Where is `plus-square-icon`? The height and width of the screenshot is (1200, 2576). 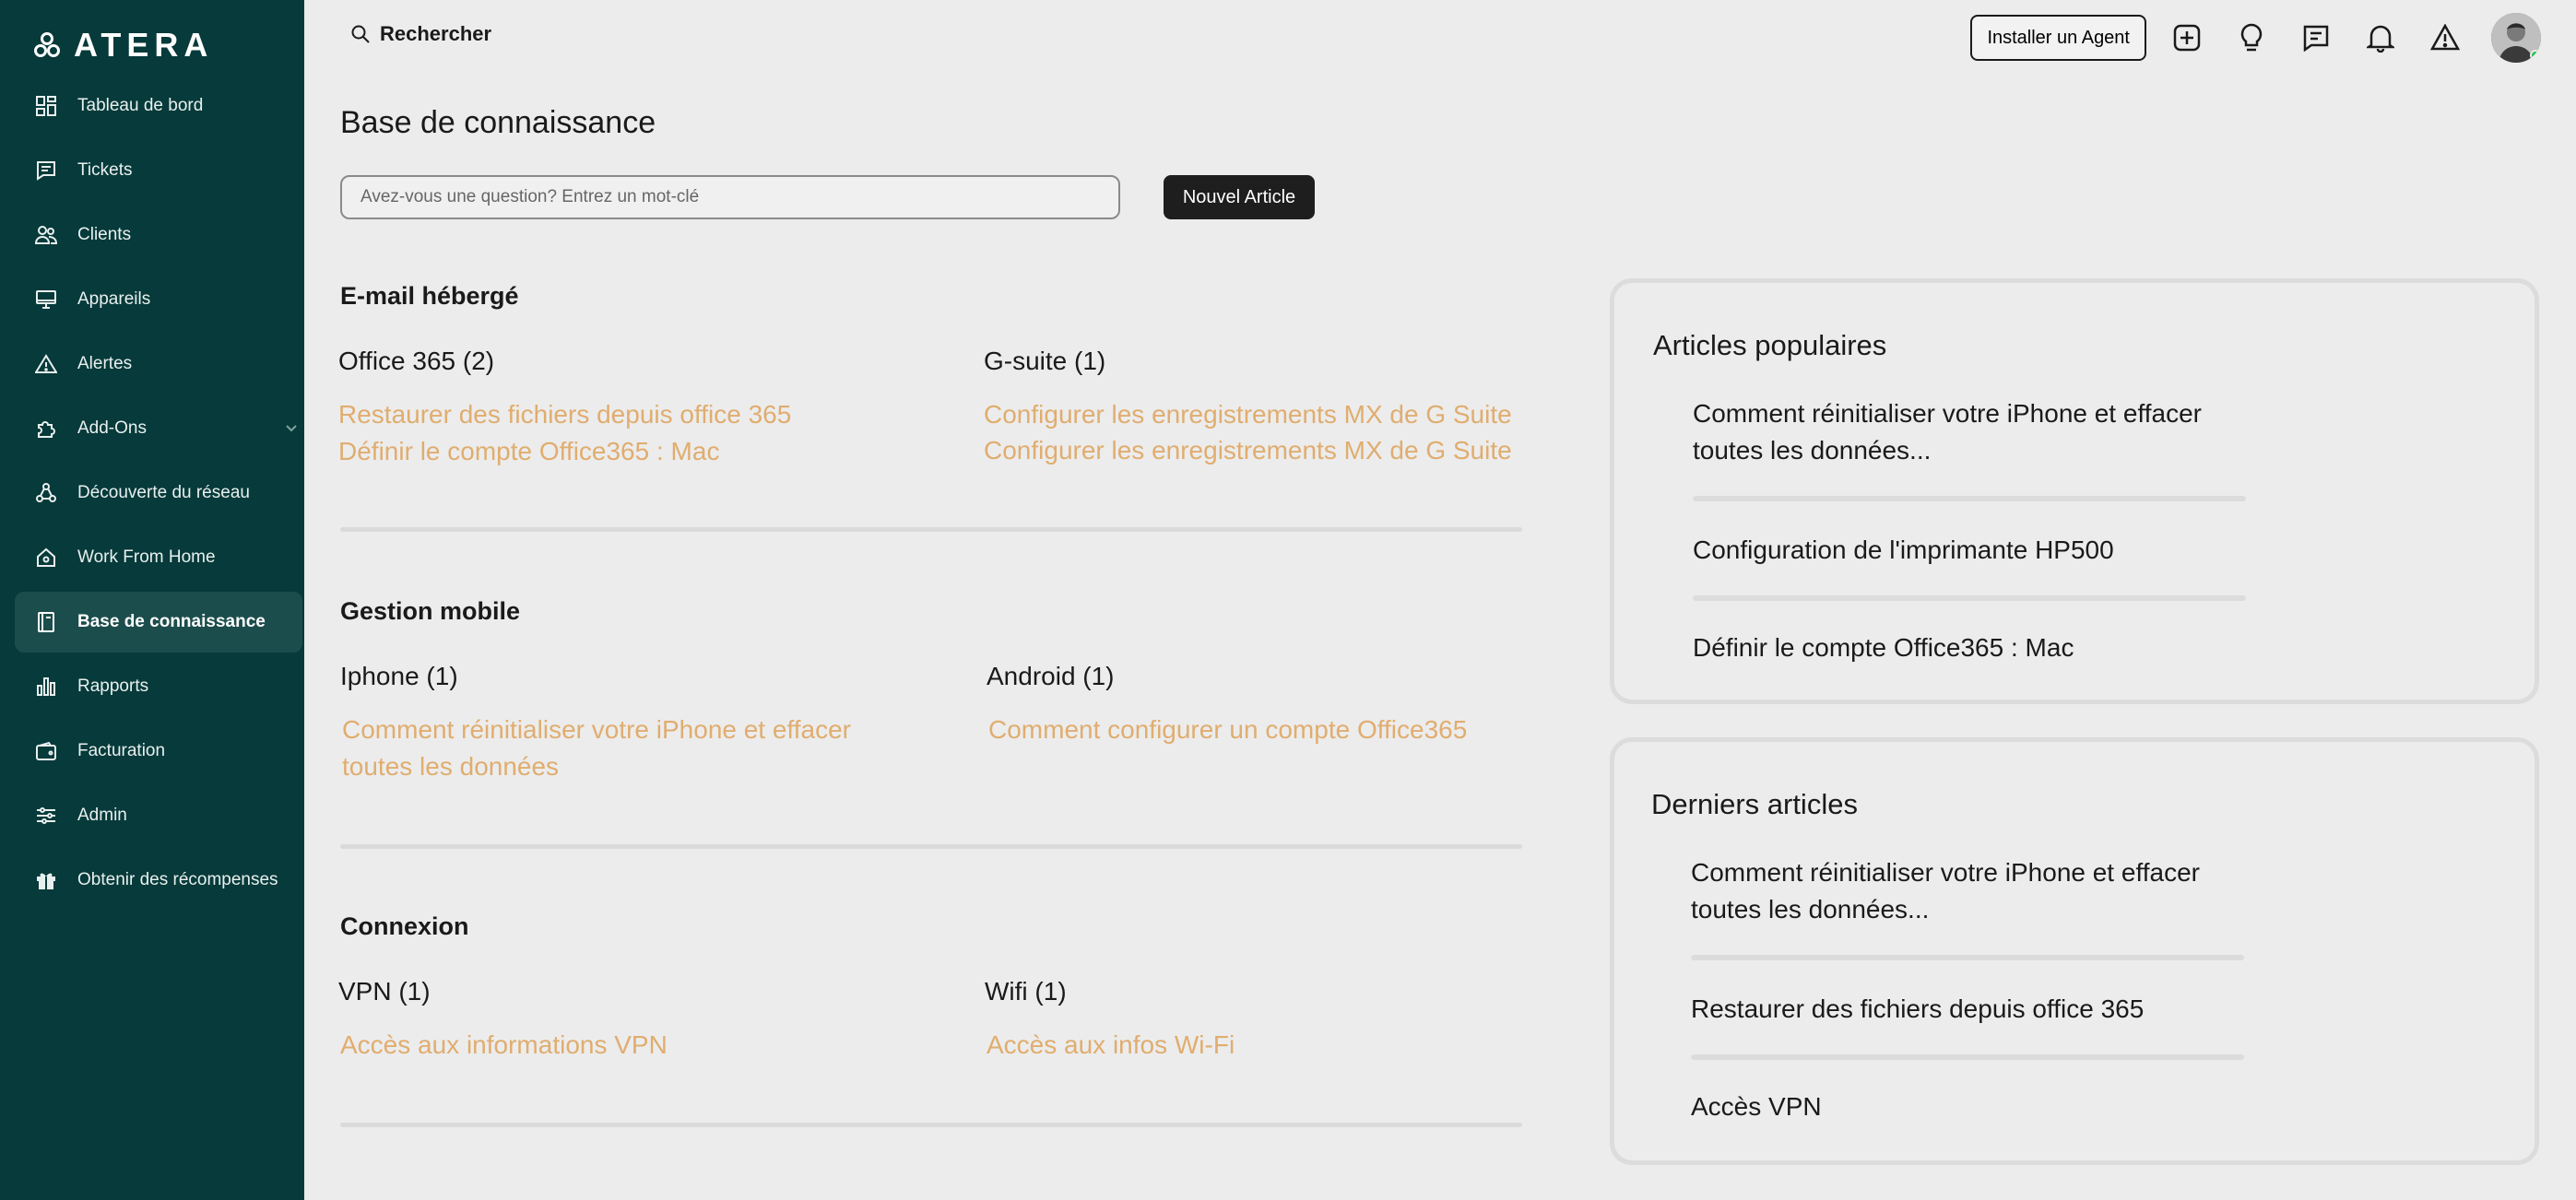
plus-square-icon is located at coordinates (2187, 38).